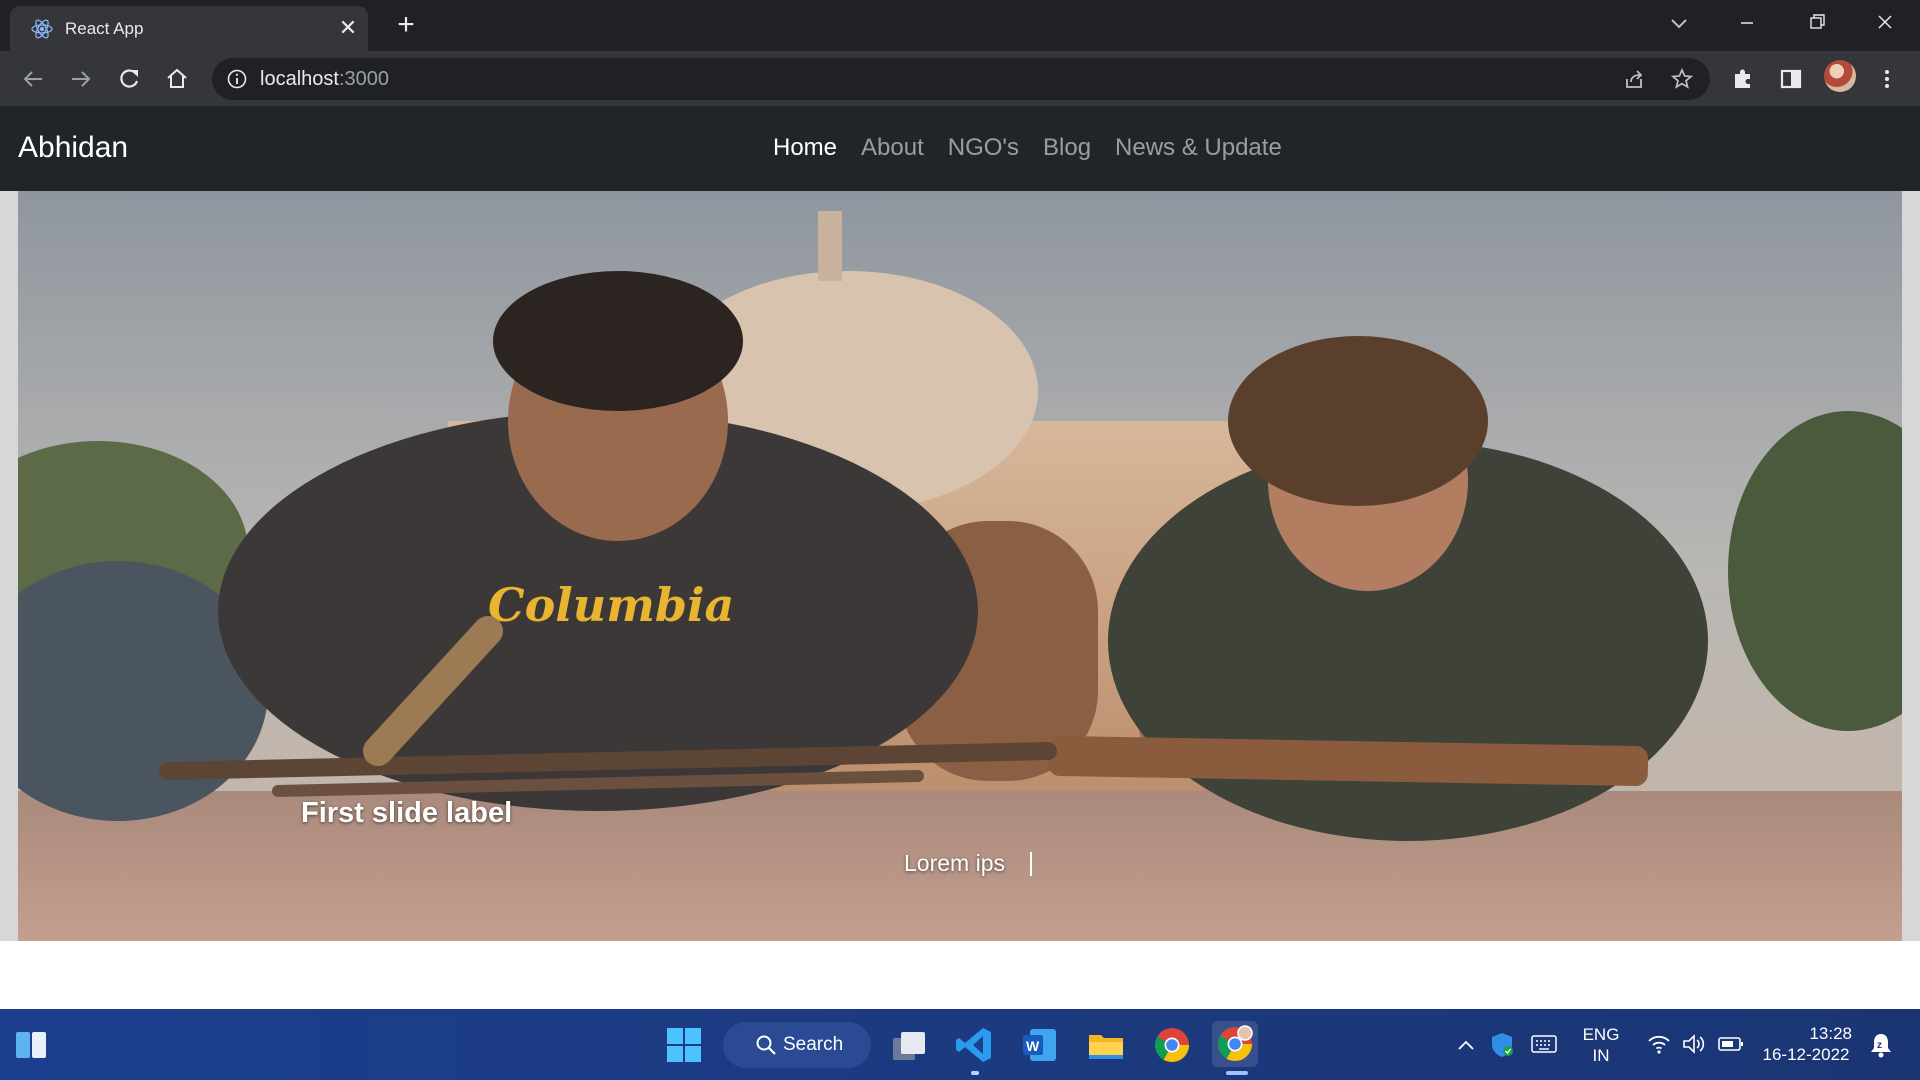 The image size is (1920, 1080). What do you see at coordinates (1679, 24) in the screenshot?
I see `tab-search-chevron-icon` at bounding box center [1679, 24].